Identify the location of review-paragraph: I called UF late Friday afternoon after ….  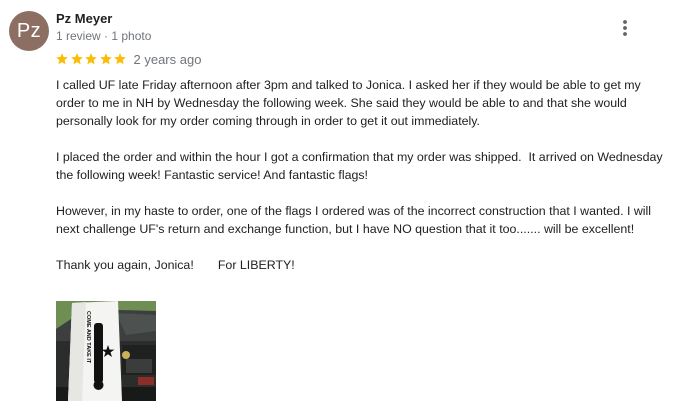
(350, 103).